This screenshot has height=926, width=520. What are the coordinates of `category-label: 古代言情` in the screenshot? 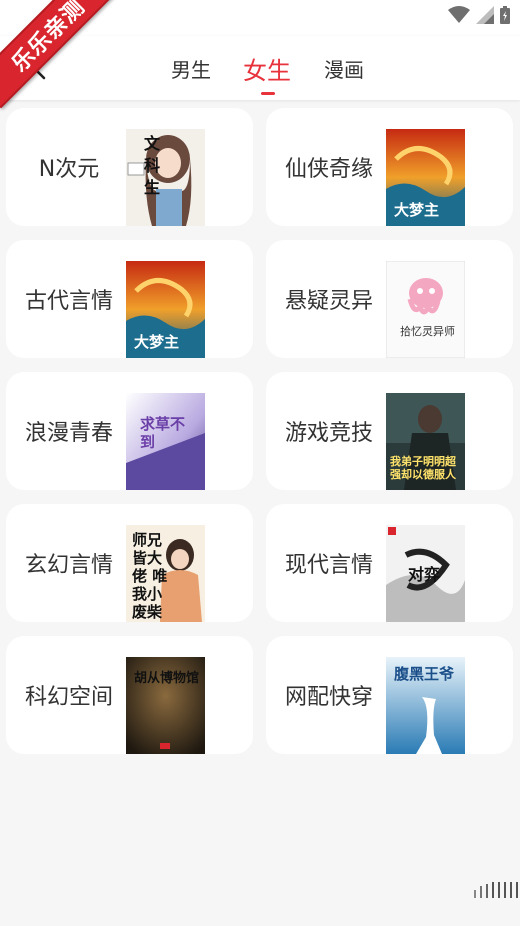 It's located at (68, 301).